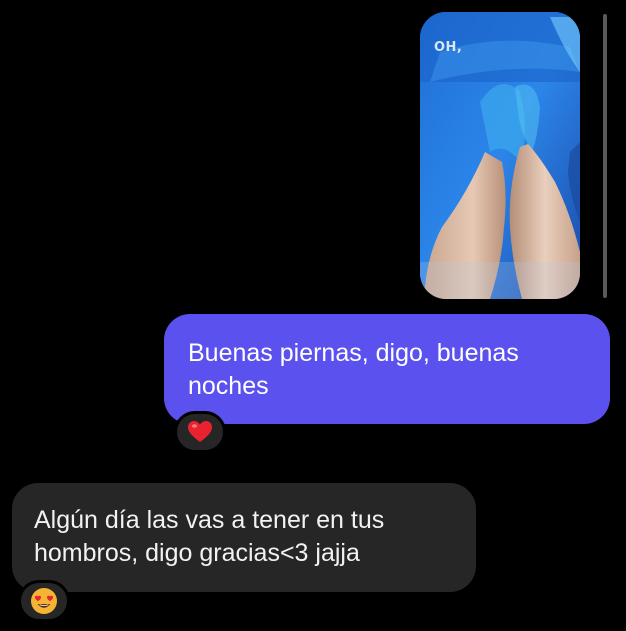  I want to click on reaction-badge-heart-eyes, so click(44, 601).